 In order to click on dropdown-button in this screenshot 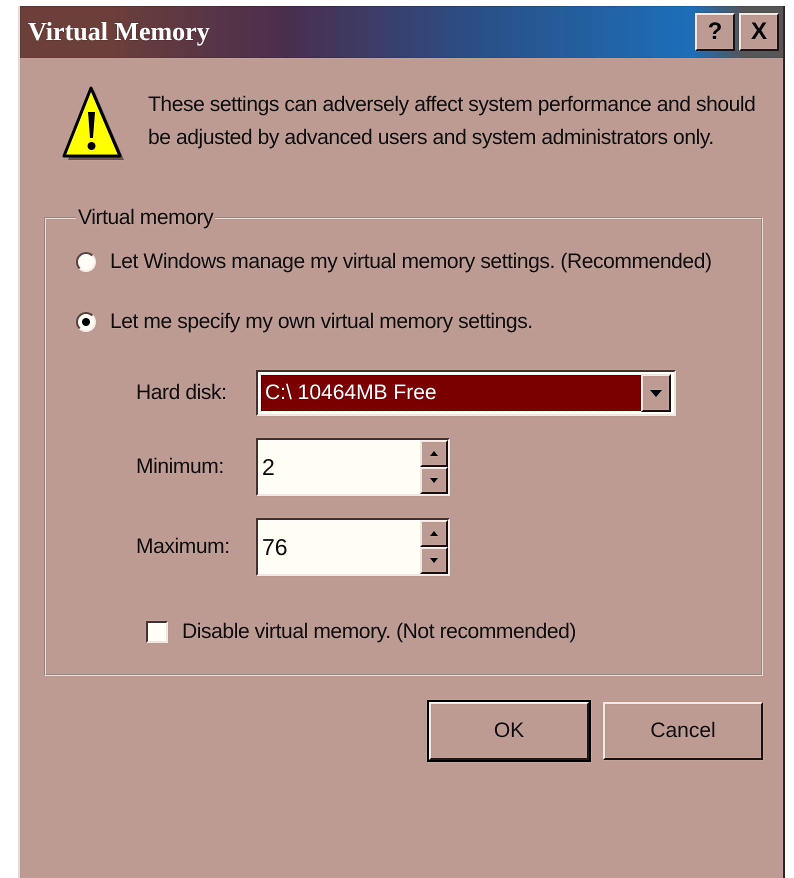, I will do `click(656, 393)`.